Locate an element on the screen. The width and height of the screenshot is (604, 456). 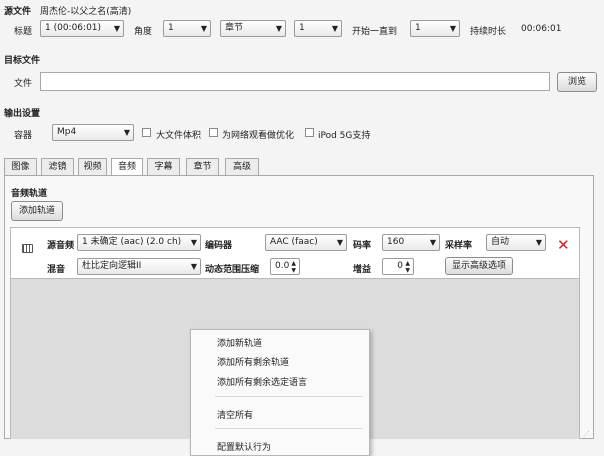
browse-button: 浏览 is located at coordinates (577, 82).